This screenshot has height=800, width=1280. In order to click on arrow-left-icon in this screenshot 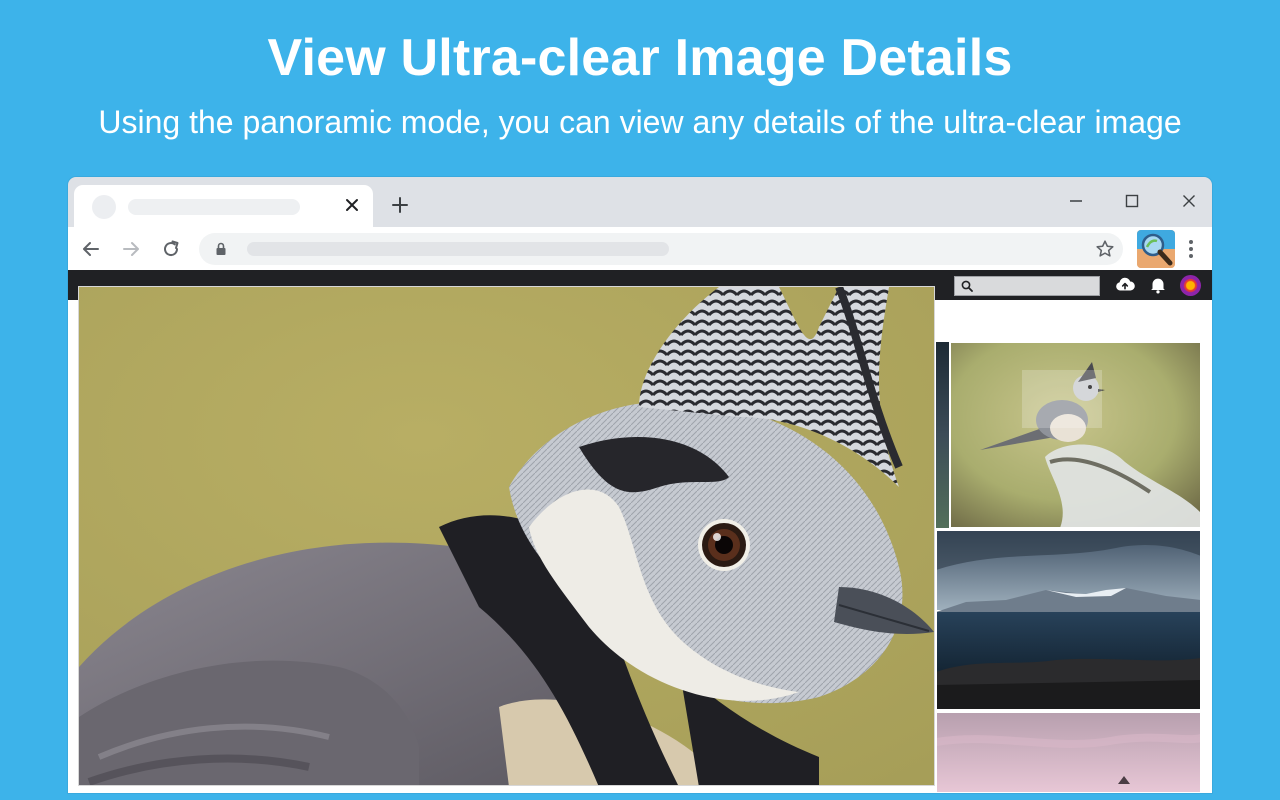, I will do `click(91, 249)`.